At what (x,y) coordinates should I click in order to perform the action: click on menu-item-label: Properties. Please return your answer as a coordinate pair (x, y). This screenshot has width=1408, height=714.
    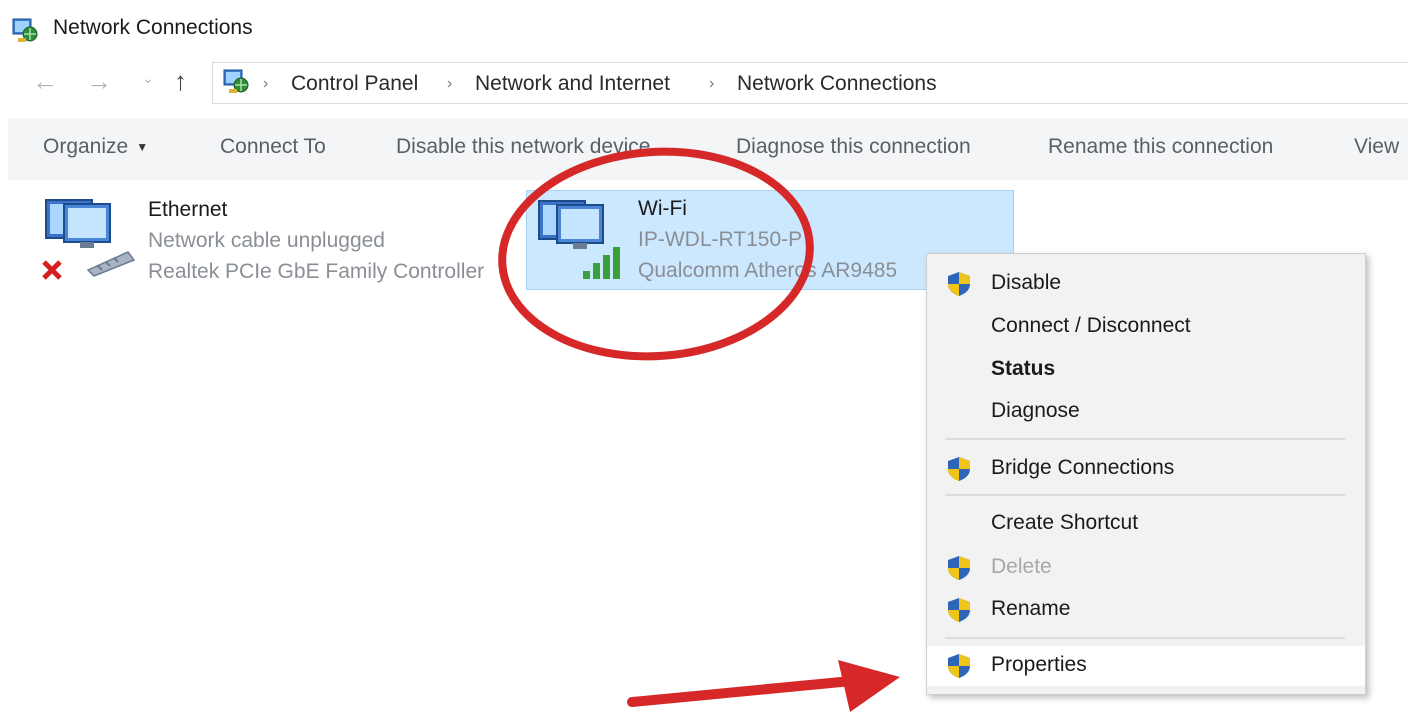
    Looking at the image, I should click on (1039, 664).